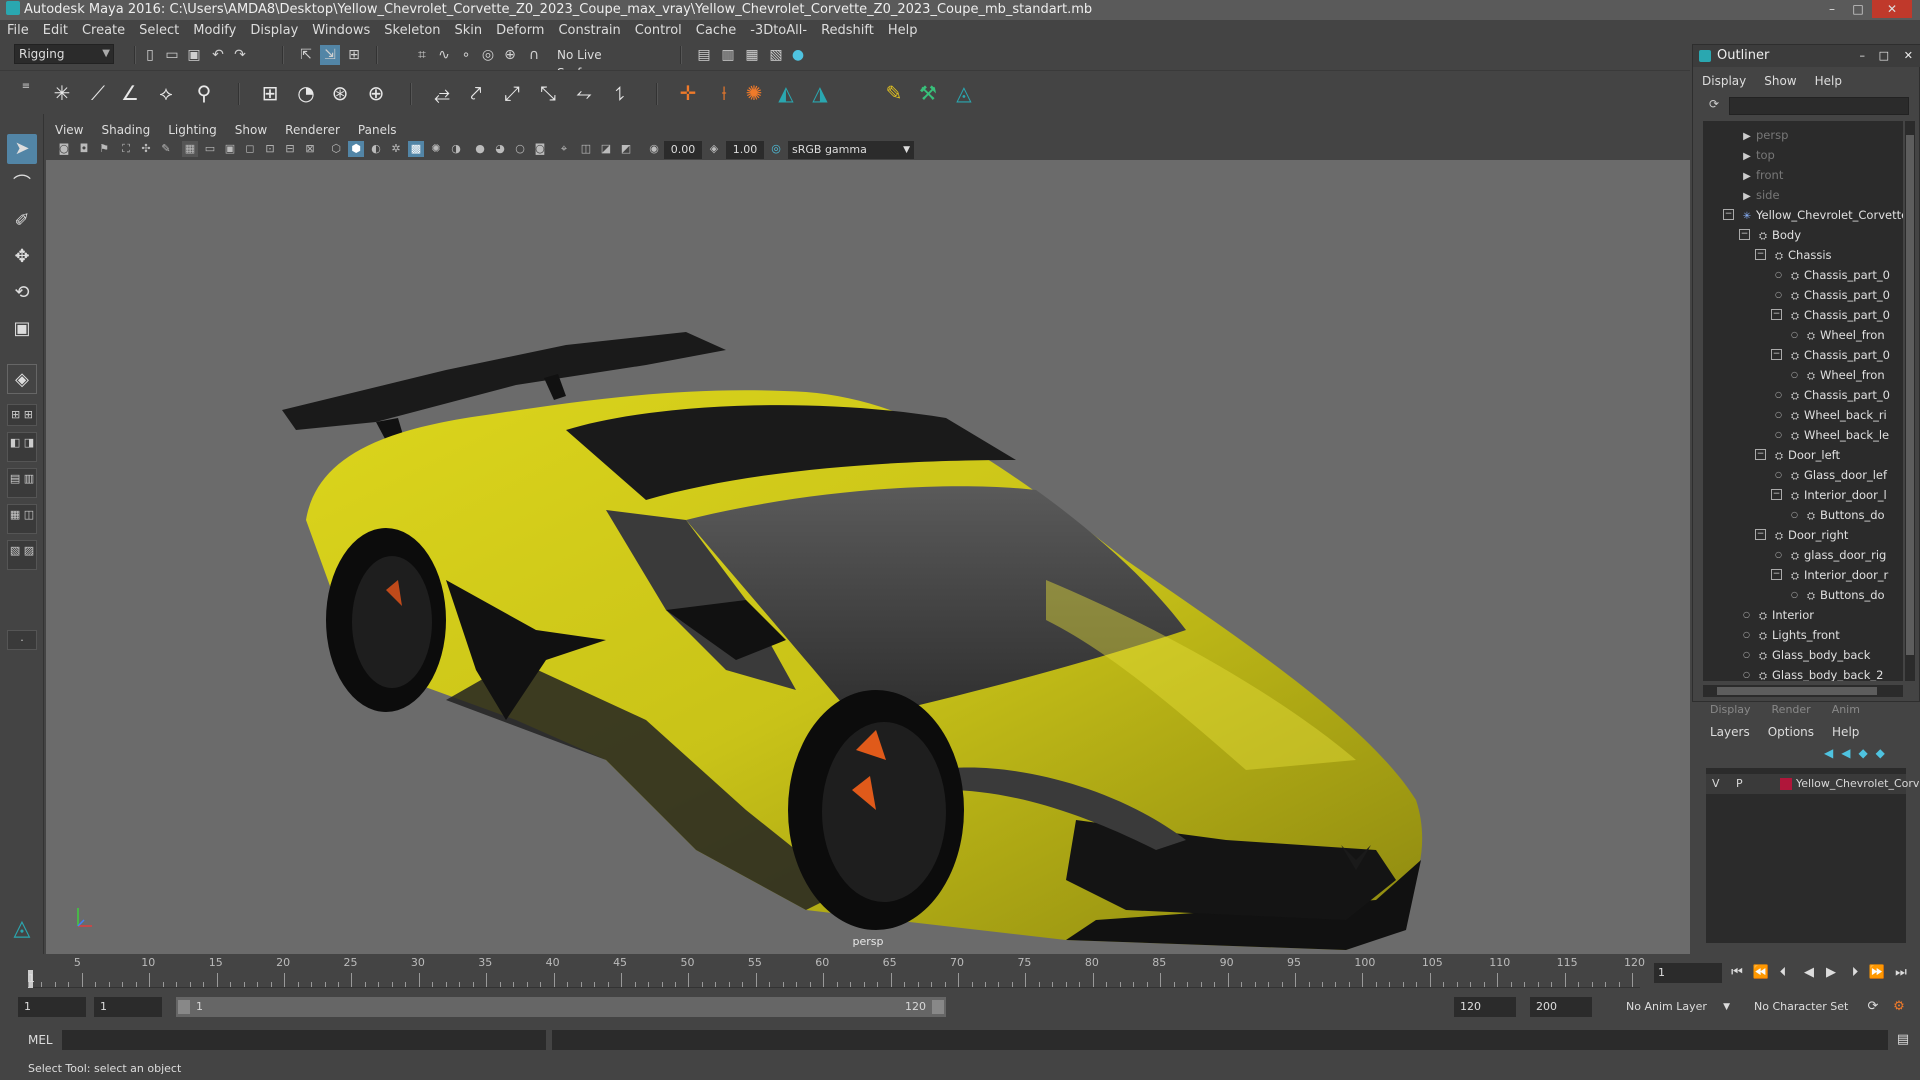  What do you see at coordinates (754, 93) in the screenshot?
I see `orient-constraint-icon: ✺` at bounding box center [754, 93].